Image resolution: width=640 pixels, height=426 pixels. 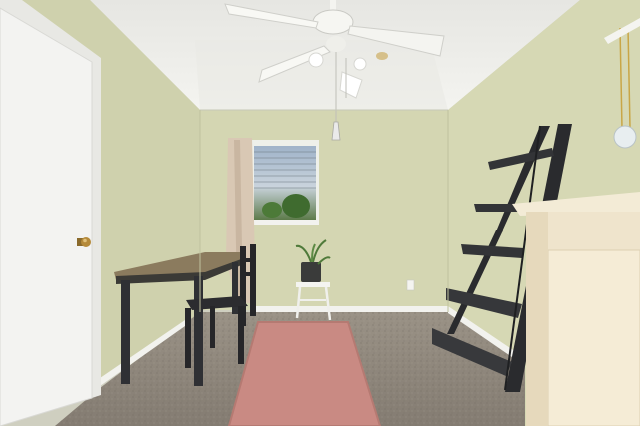 I want to click on door-knob-icon, so click(x=84, y=242).